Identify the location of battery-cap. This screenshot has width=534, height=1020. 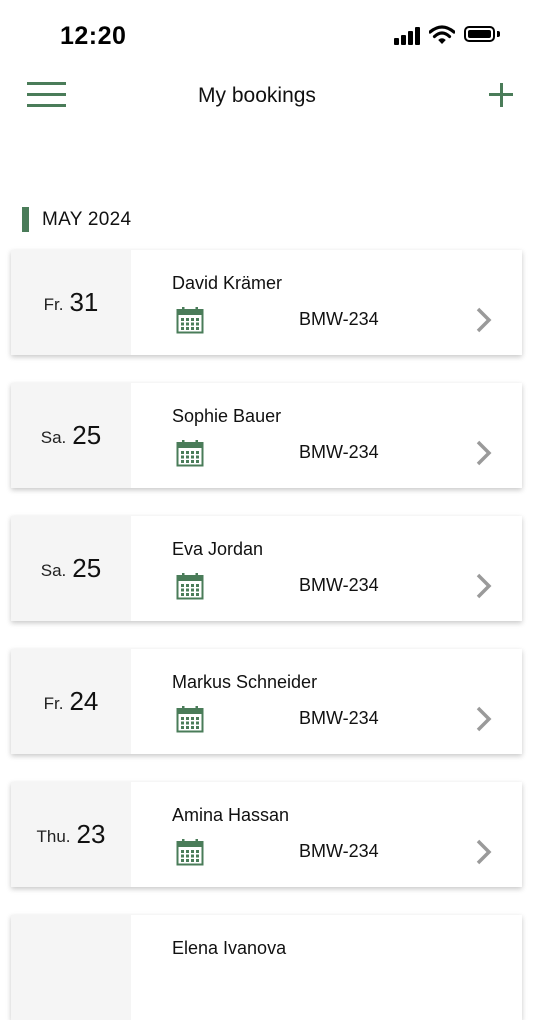
(498, 34).